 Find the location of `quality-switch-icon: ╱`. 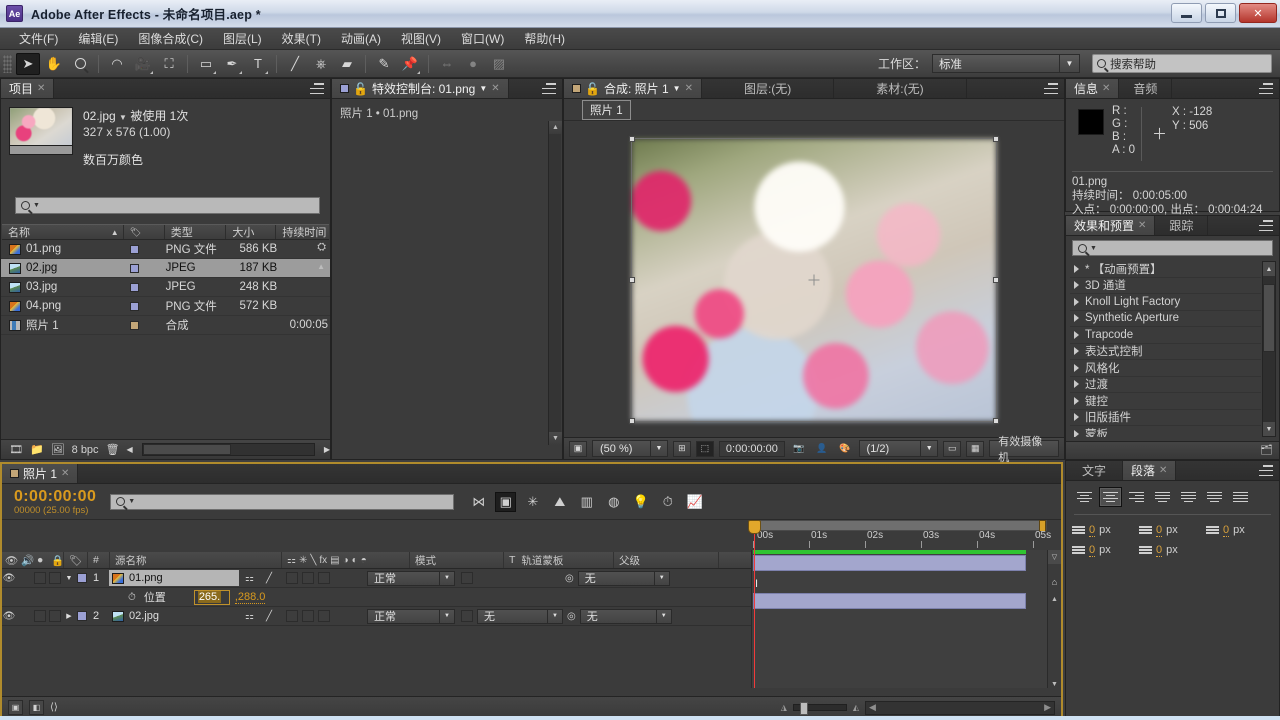

quality-switch-icon: ╱ is located at coordinates (269, 578).